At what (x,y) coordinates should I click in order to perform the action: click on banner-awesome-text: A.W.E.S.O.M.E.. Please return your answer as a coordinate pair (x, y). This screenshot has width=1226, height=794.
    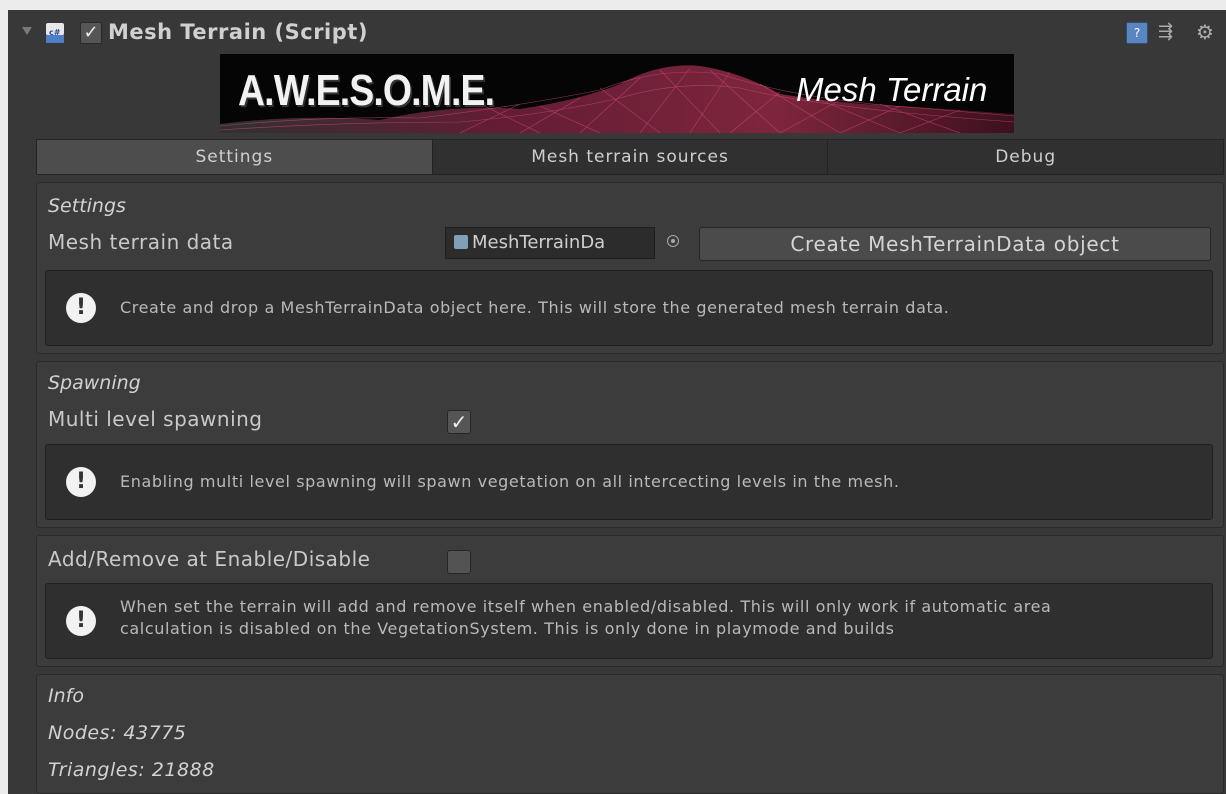
    Looking at the image, I should click on (366, 90).